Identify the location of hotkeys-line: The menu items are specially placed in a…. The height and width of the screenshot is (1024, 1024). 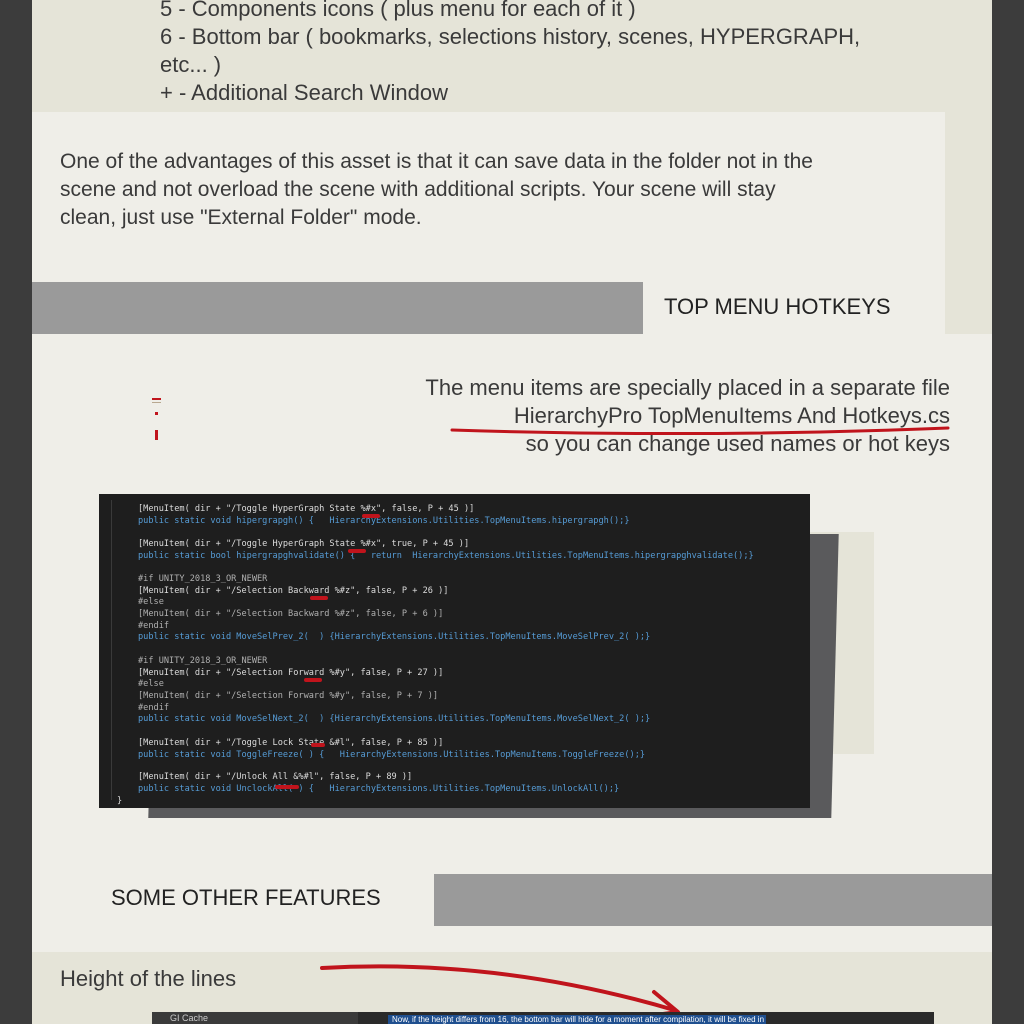
(687, 387).